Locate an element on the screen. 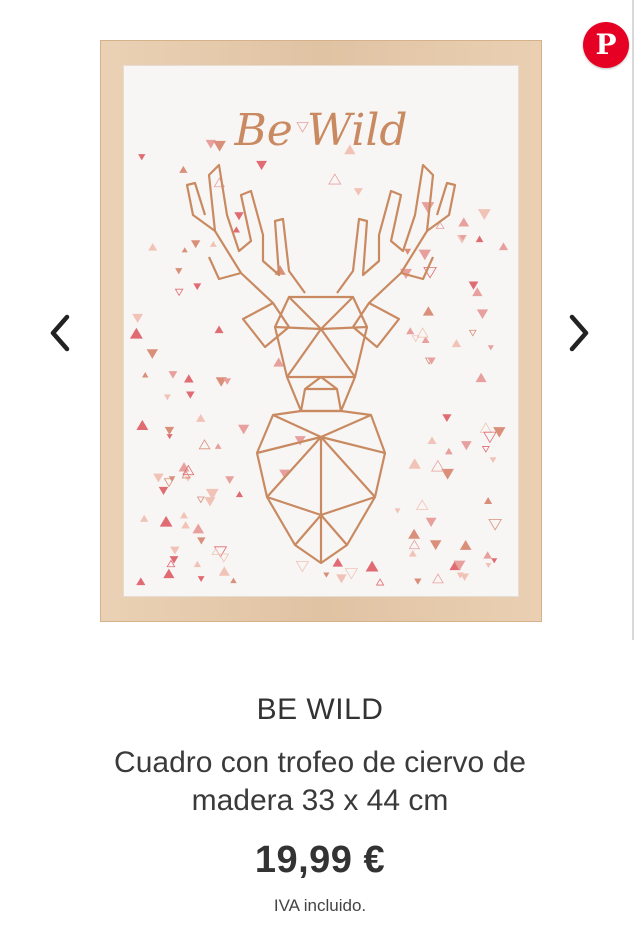  previous-image-button is located at coordinates (60, 333).